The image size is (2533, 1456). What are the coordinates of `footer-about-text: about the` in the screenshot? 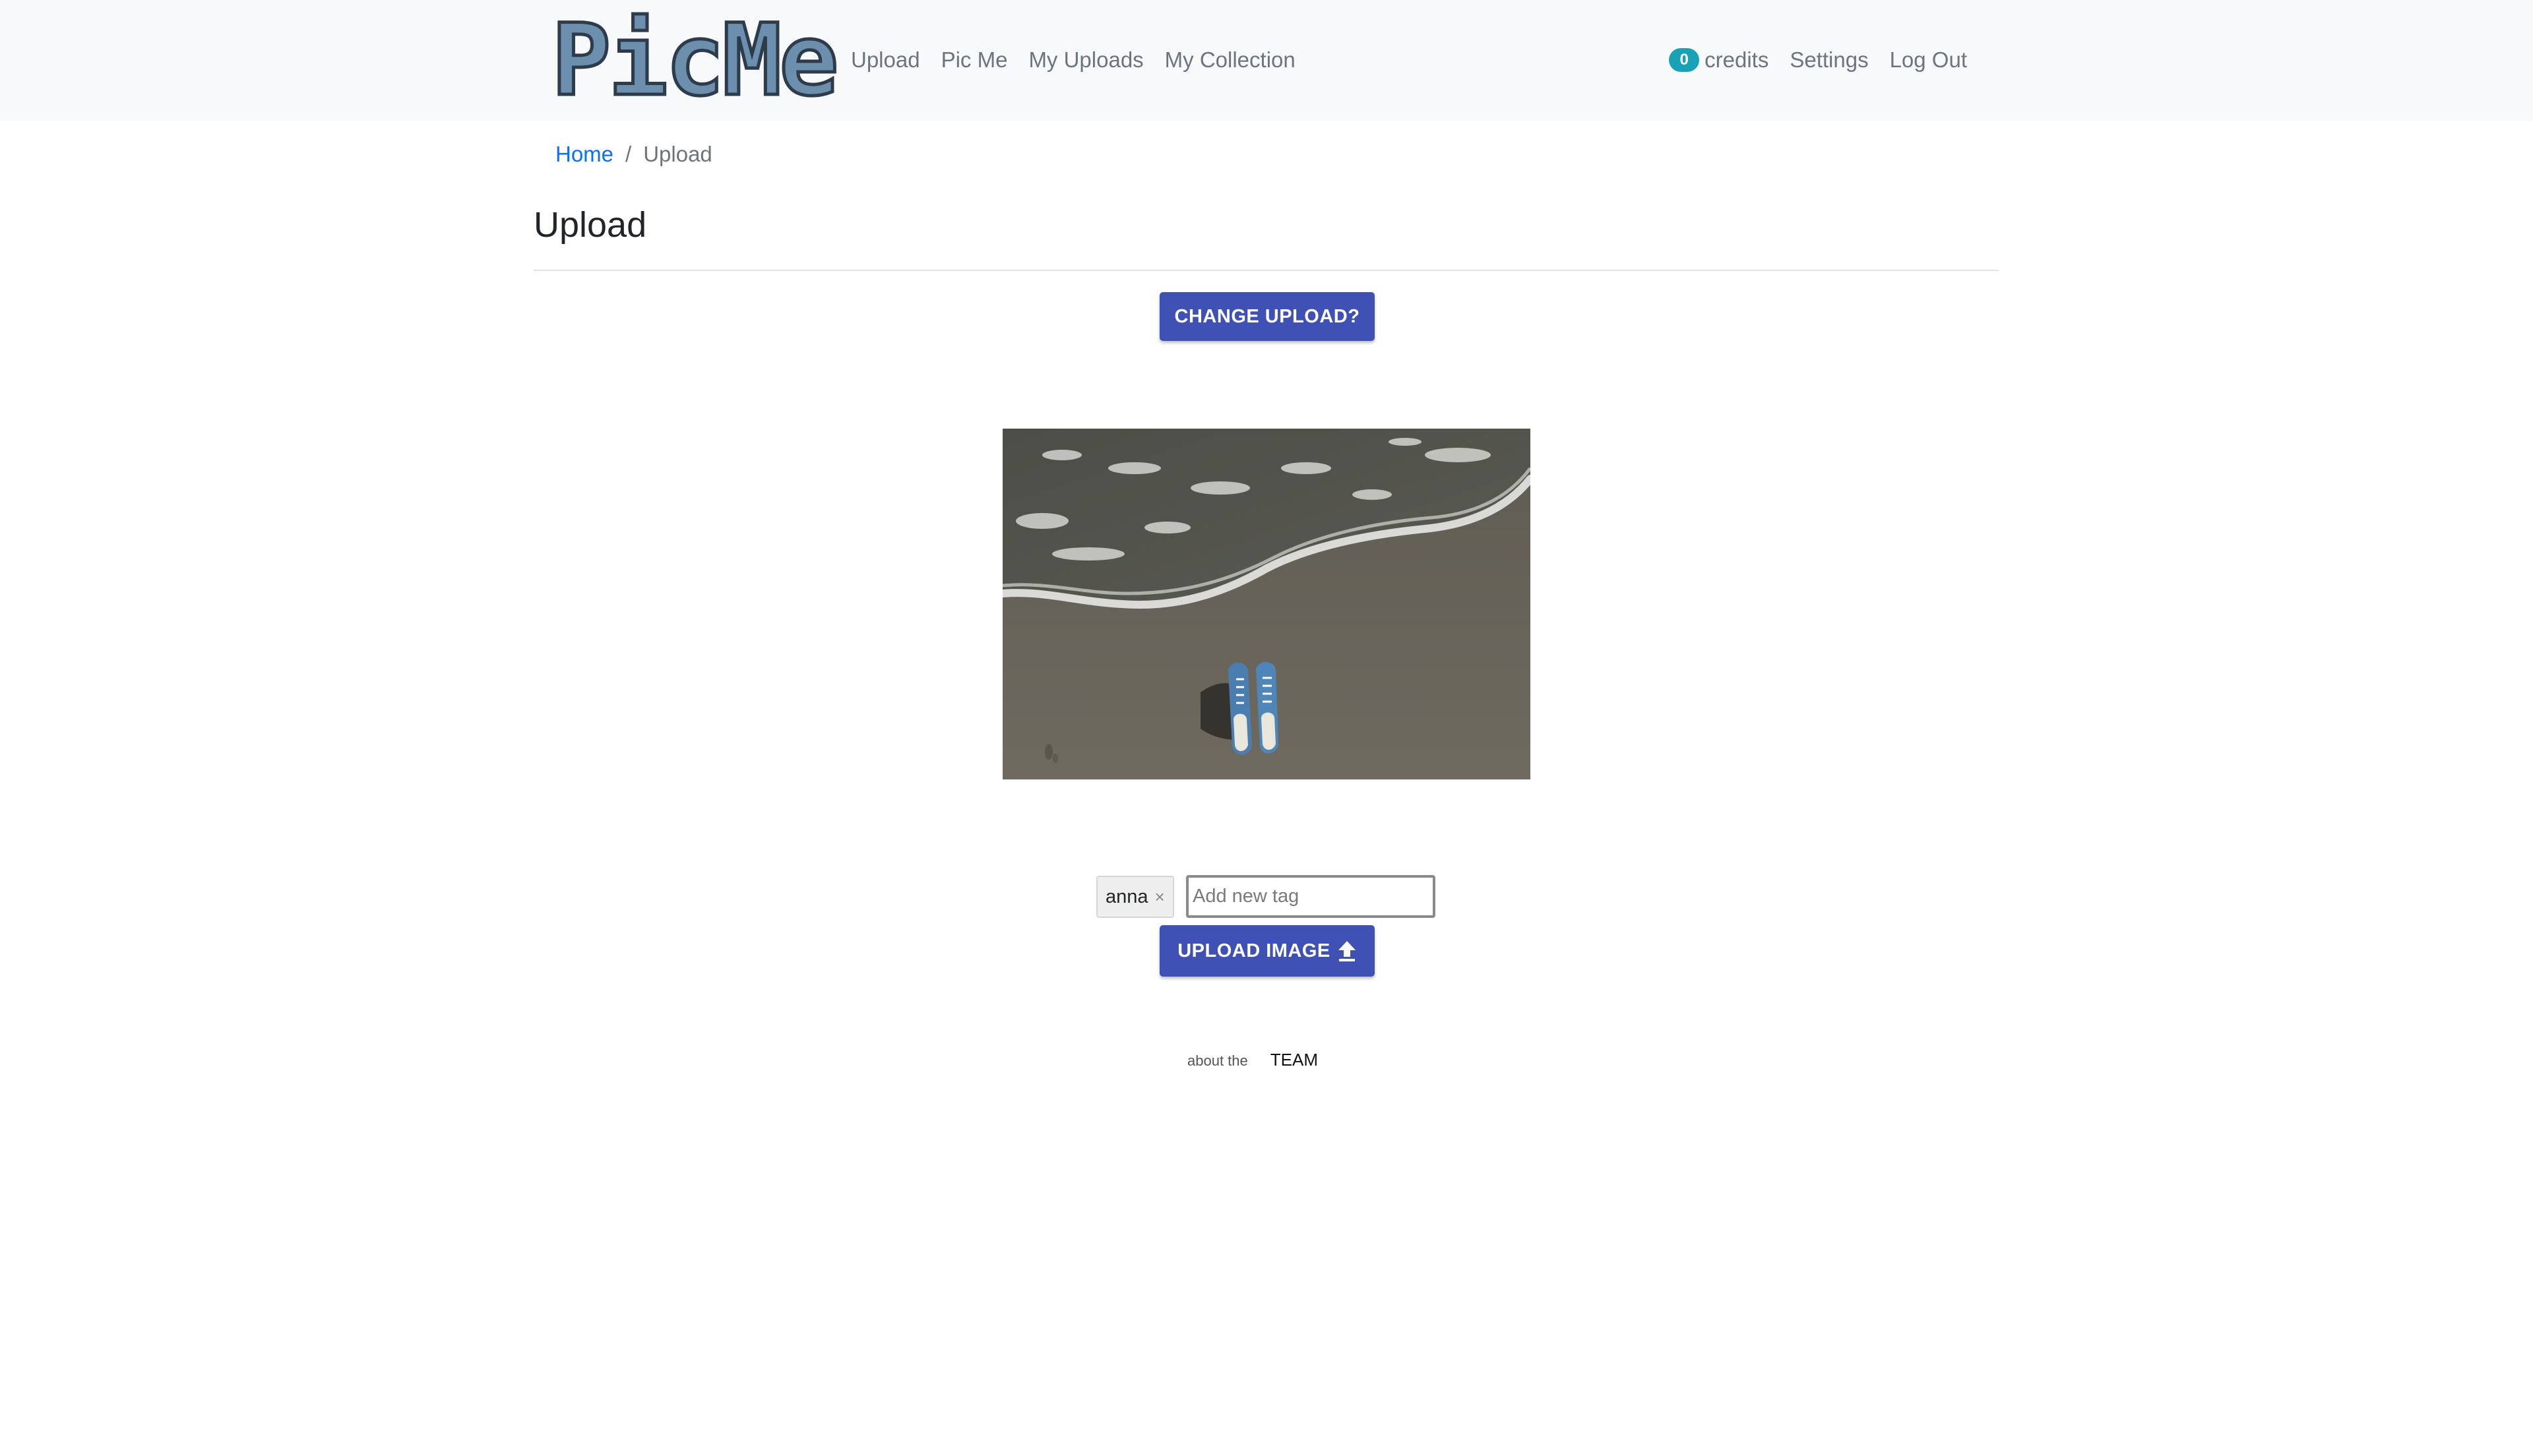 It's located at (1217, 1060).